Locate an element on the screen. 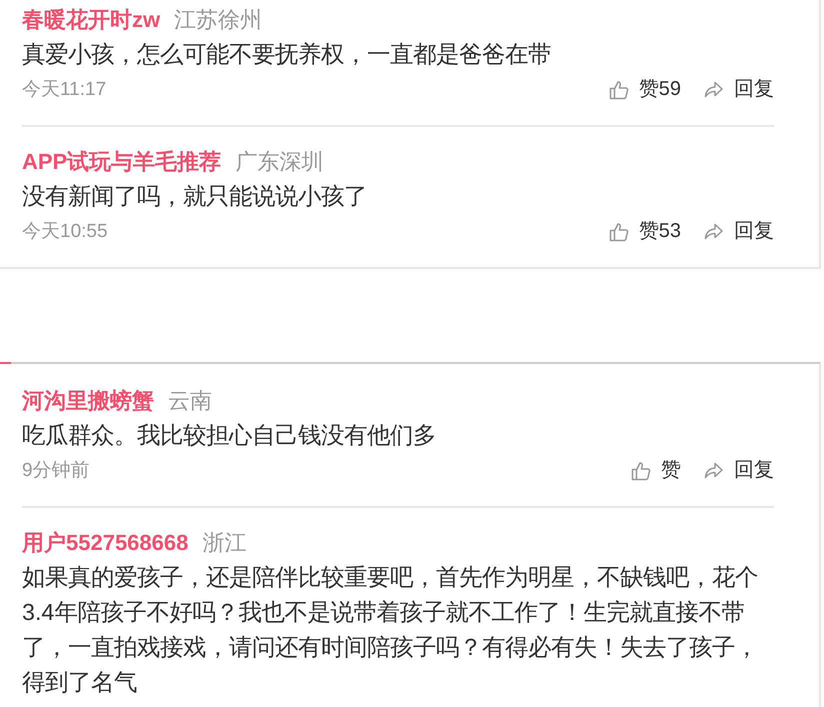 The height and width of the screenshot is (707, 824). like-link: 赞59 is located at coordinates (659, 89).